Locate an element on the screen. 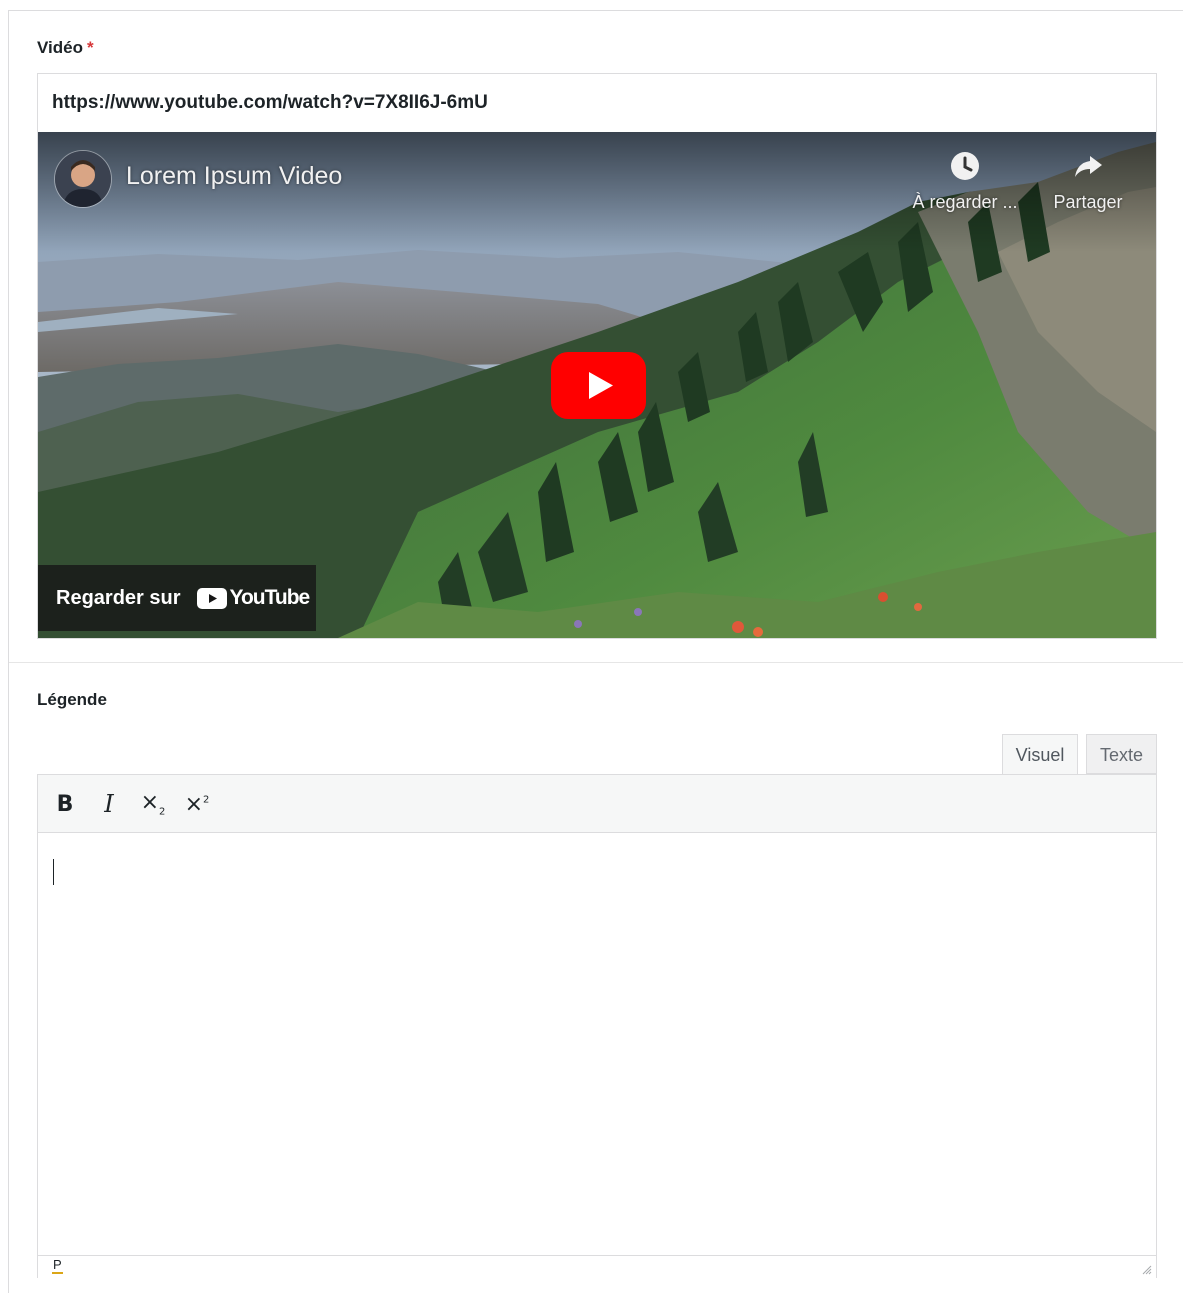 The image size is (1183, 1293). avatar-icon is located at coordinates (83, 179).